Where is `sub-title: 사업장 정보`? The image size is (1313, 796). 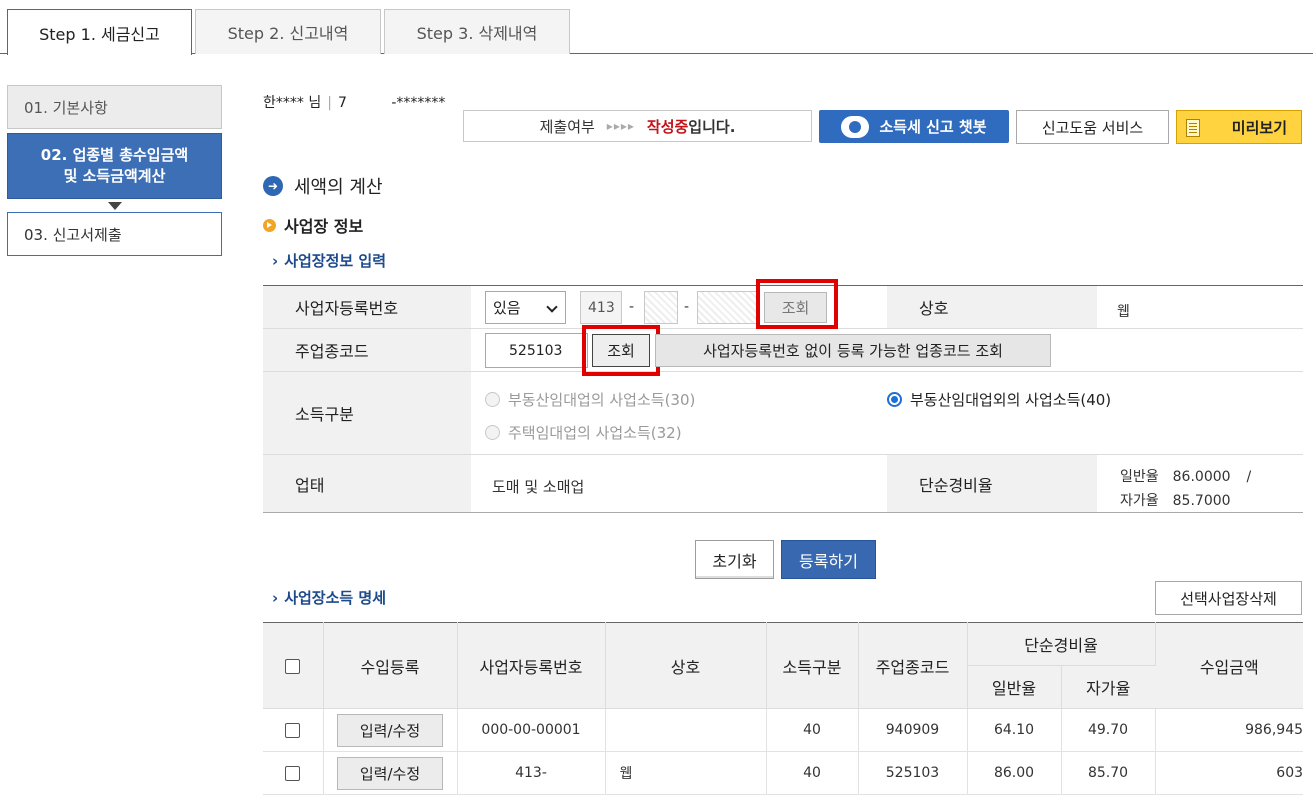
sub-title: 사업장 정보 is located at coordinates (313, 225).